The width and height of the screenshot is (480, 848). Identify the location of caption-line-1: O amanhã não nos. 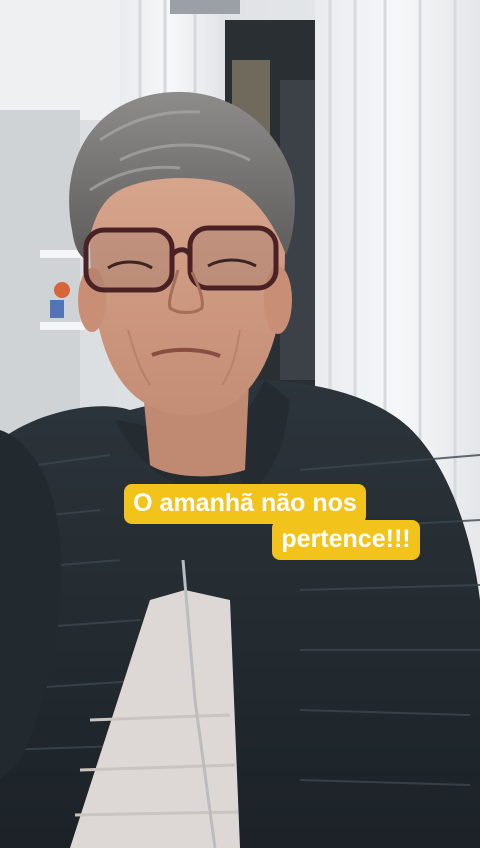
(245, 504).